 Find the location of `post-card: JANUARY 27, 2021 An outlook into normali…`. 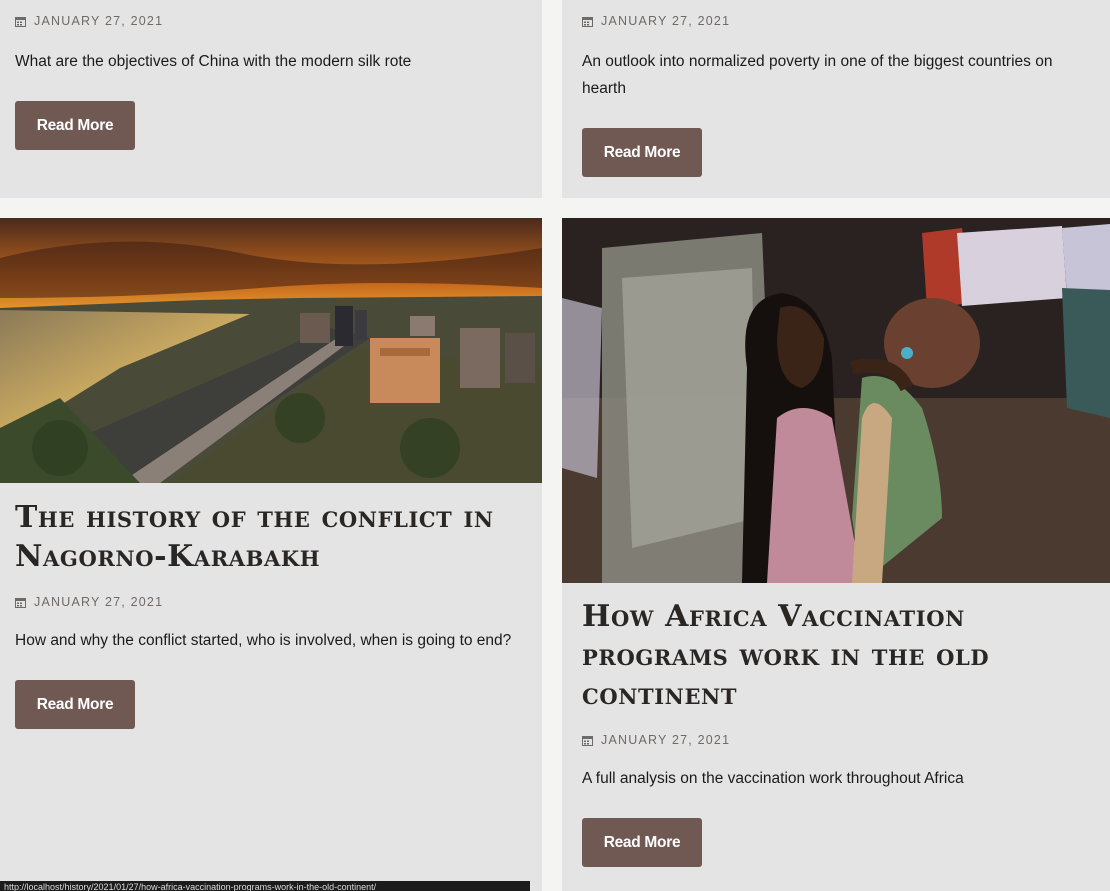

post-card: JANUARY 27, 2021 An outlook into normali… is located at coordinates (836, 99).